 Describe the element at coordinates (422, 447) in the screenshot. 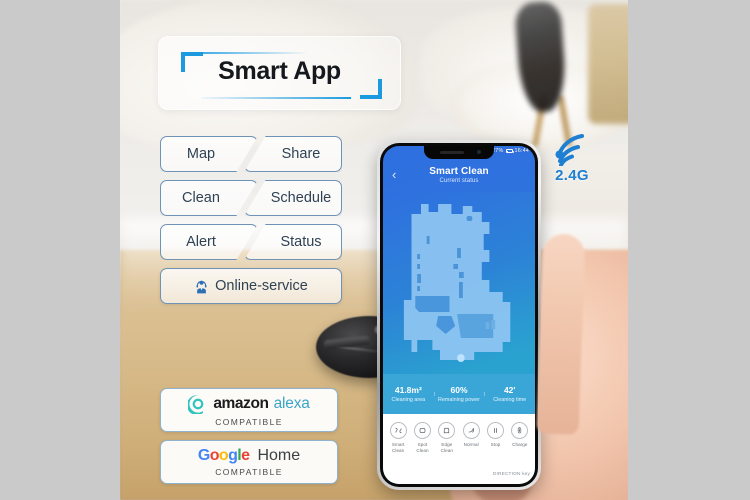

I see `control-label: Spot Clean` at that location.